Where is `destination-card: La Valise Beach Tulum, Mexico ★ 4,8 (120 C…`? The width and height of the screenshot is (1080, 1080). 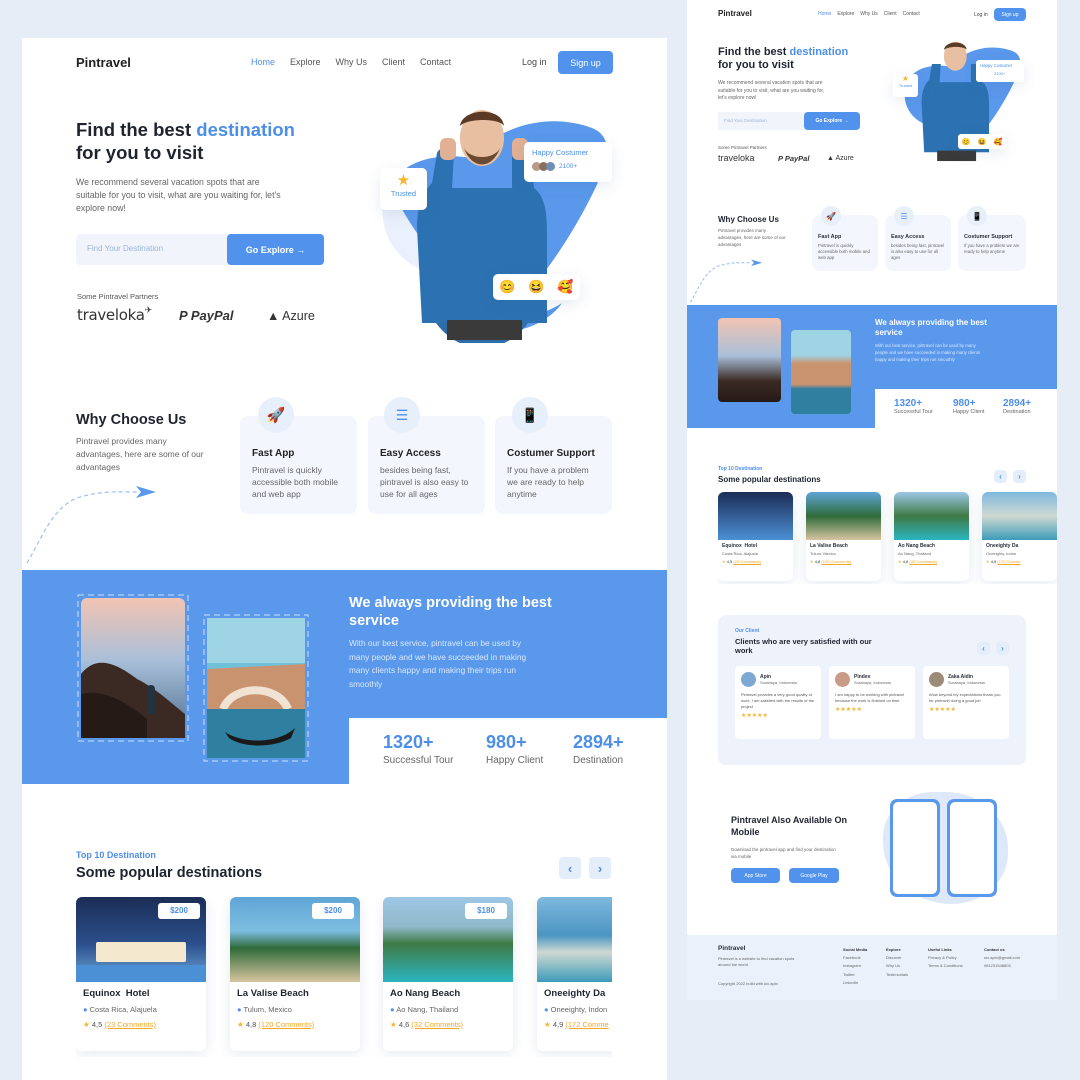
destination-card: La Valise Beach Tulum, Mexico ★ 4,8 (120 C… is located at coordinates (843, 536).